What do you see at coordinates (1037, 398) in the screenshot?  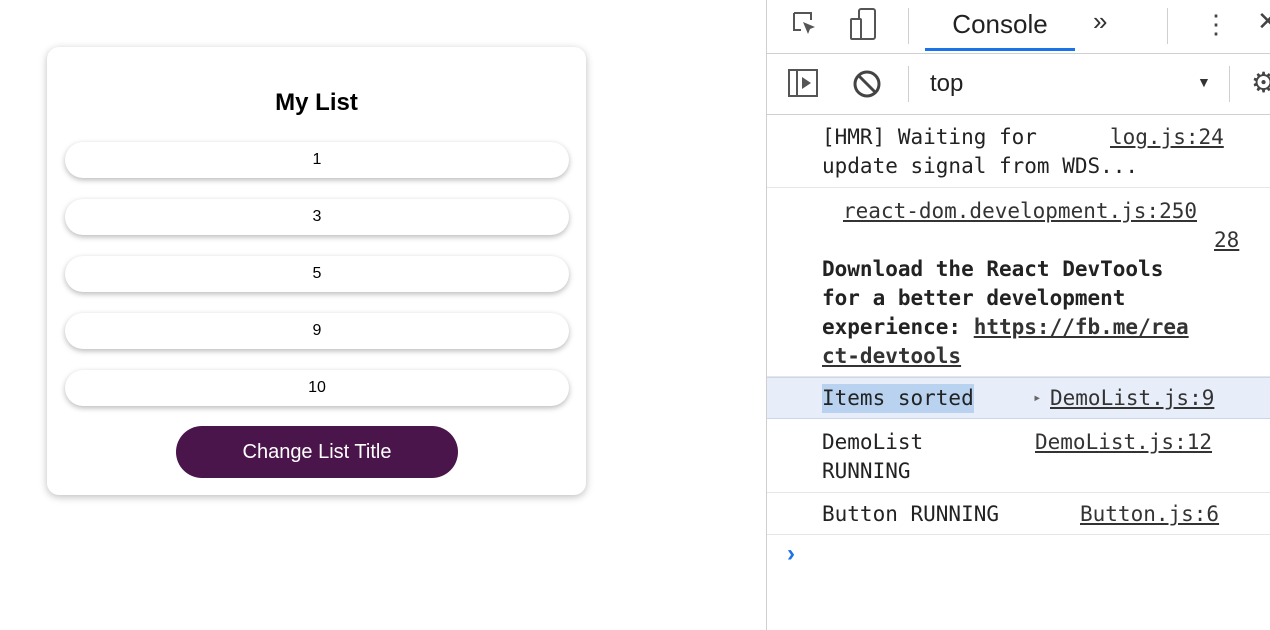 I see `cursor-icon: ▸` at bounding box center [1037, 398].